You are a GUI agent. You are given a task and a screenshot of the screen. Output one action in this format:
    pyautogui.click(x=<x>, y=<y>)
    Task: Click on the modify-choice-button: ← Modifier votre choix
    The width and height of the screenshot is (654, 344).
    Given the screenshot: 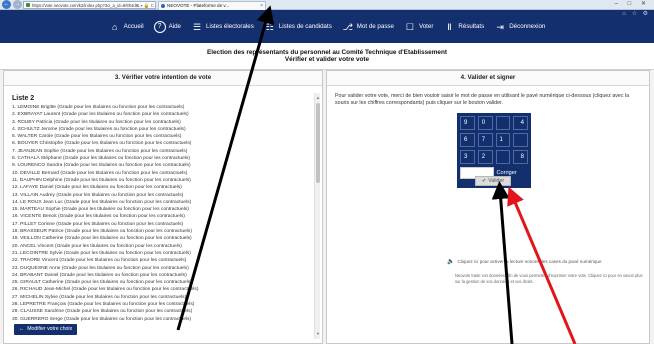 What is the action you would take?
    pyautogui.click(x=46, y=329)
    